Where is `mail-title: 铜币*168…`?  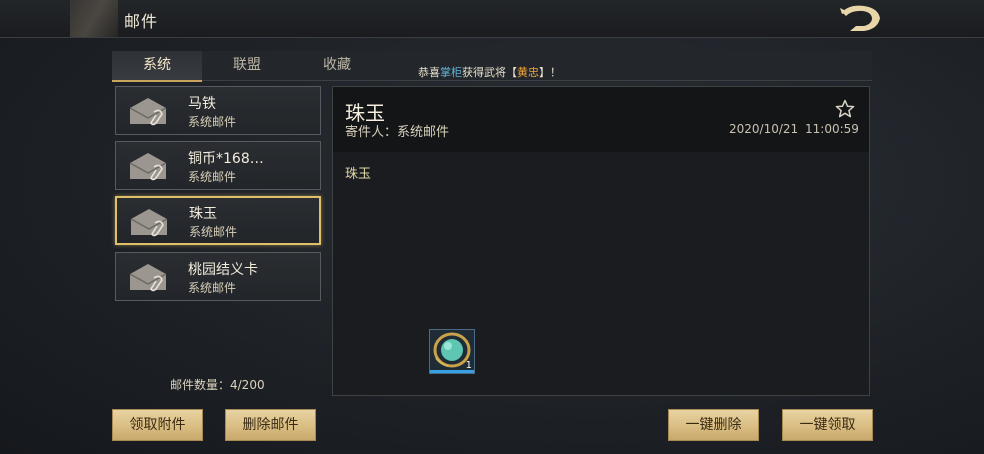 mail-title: 铜币*168… is located at coordinates (226, 159).